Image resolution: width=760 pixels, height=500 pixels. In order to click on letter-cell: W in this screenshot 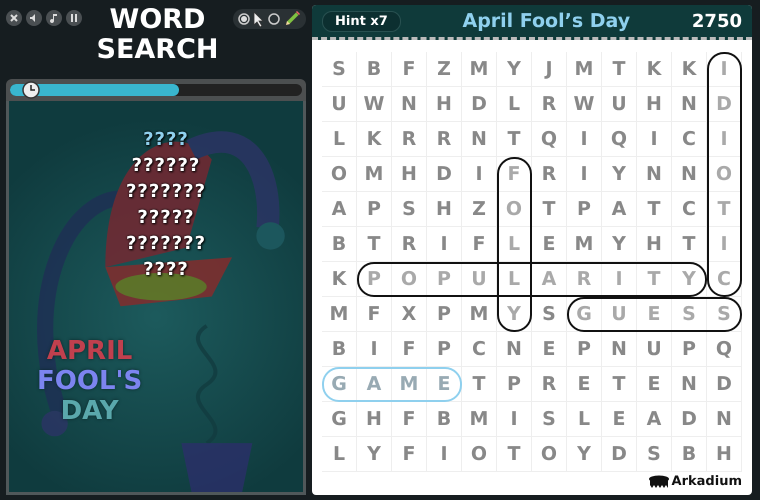, I will do `click(374, 104)`.